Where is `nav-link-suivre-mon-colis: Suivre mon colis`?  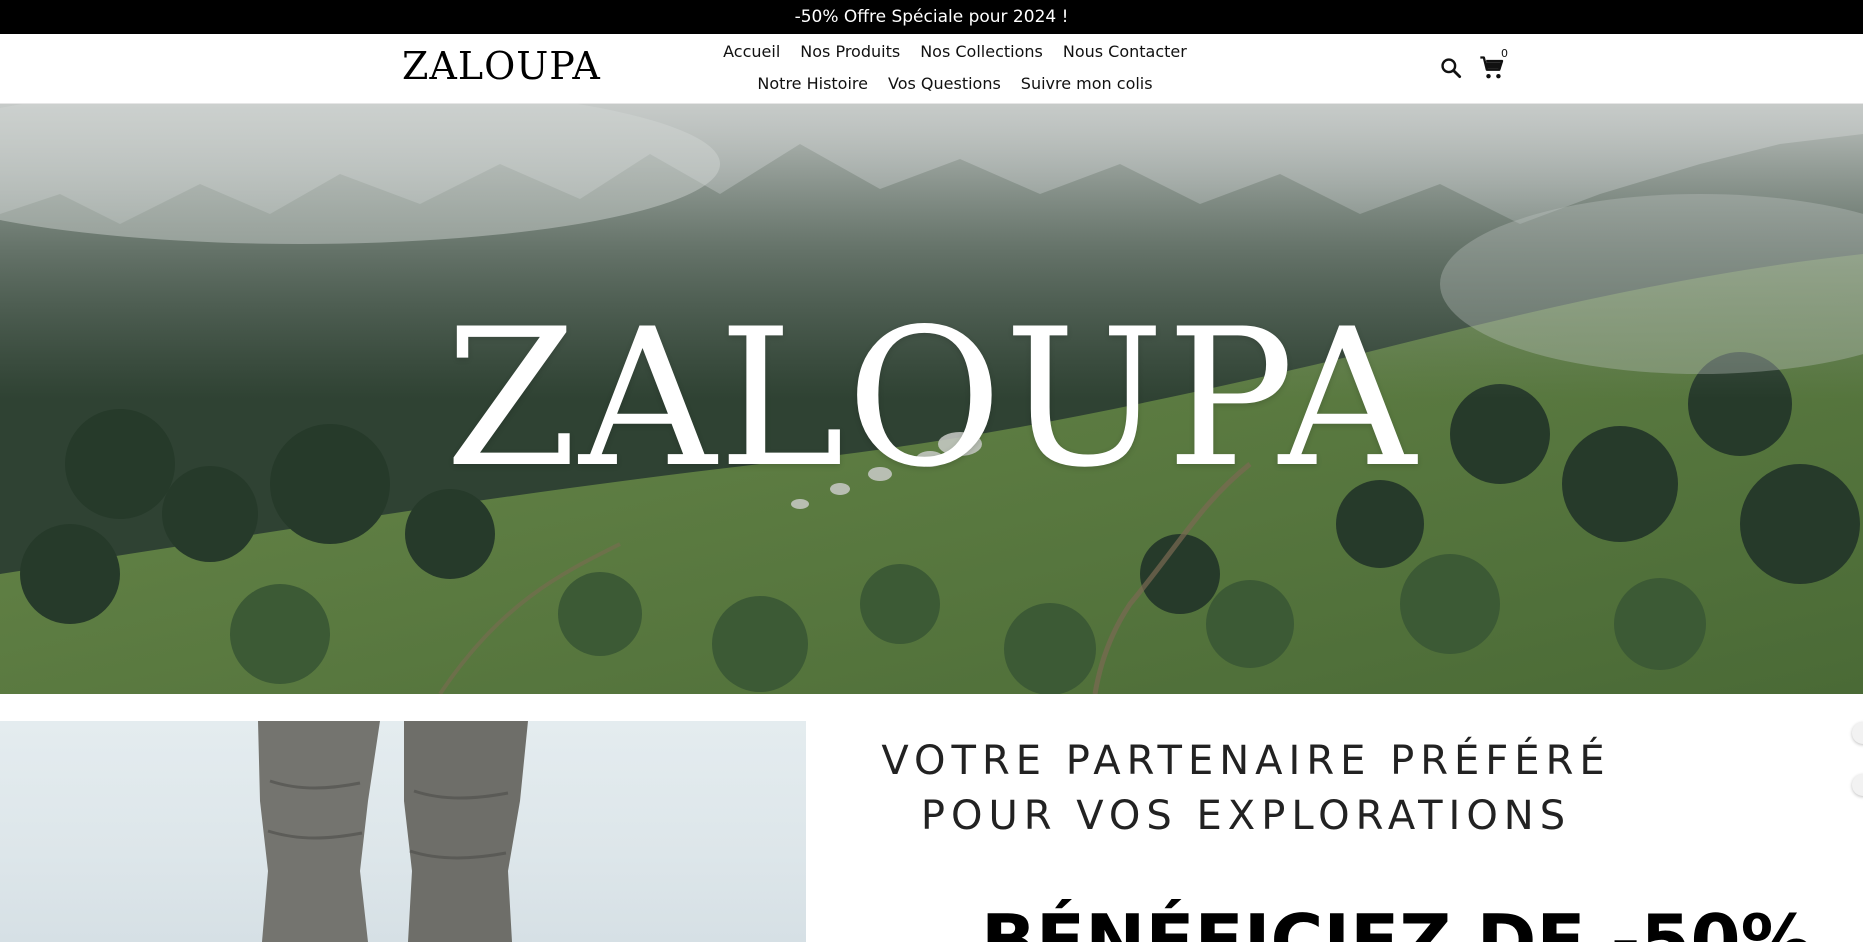
nav-link-suivre-mon-colis: Suivre mon colis is located at coordinates (1087, 84).